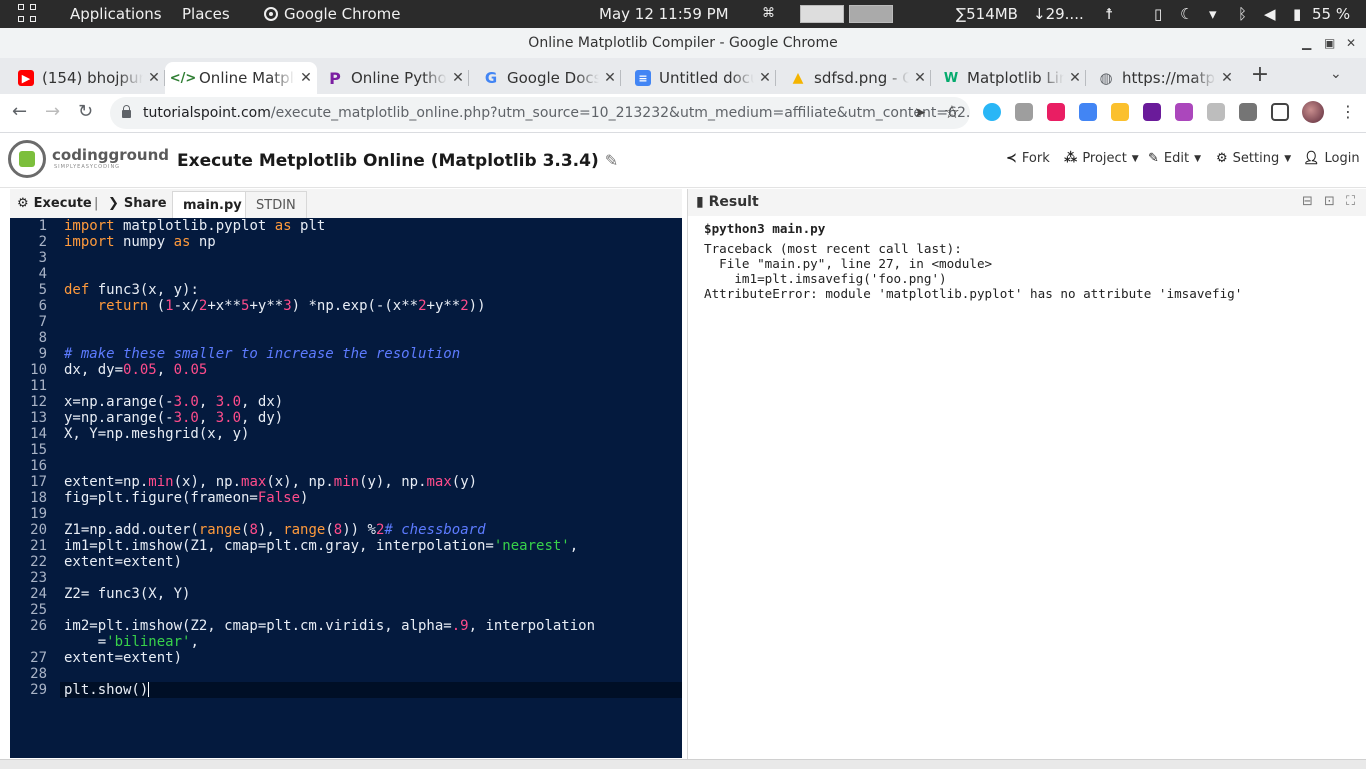 The height and width of the screenshot is (769, 1366). I want to click on workspace-indicator, so click(871, 14).